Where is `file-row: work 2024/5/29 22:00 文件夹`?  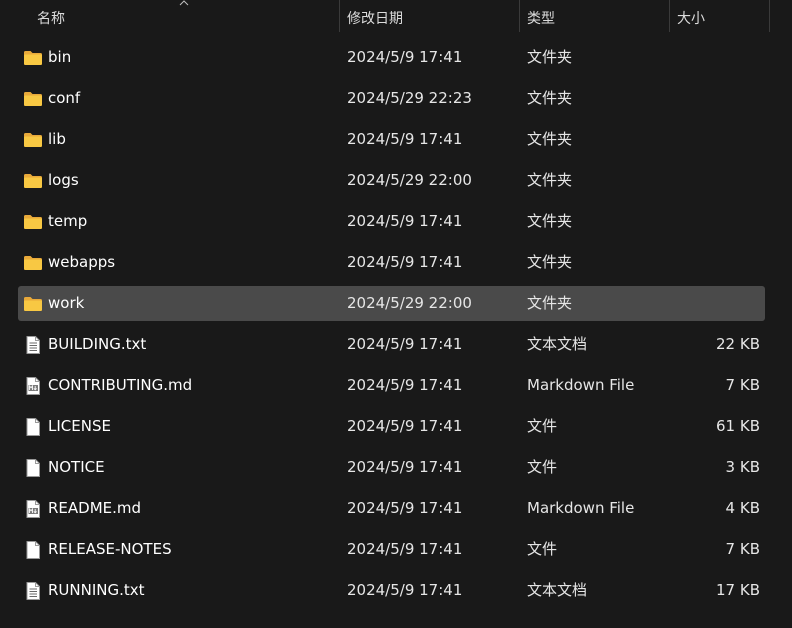 file-row: work 2024/5/29 22:00 文件夹 is located at coordinates (391, 303).